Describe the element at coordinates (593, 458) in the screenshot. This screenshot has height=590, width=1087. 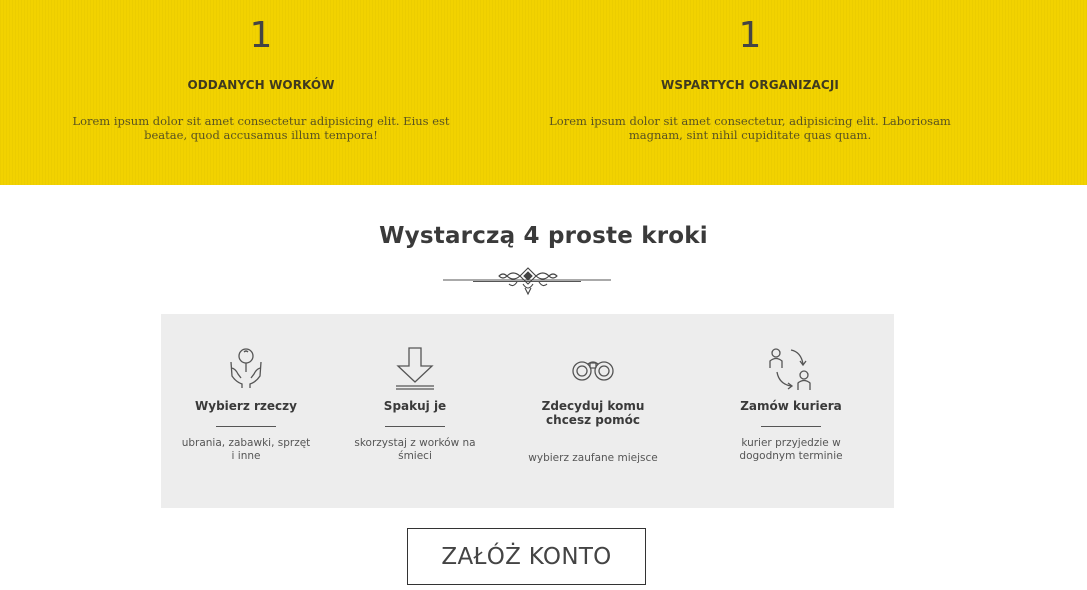
I see `step-description: wybierz zaufane miejsce` at that location.